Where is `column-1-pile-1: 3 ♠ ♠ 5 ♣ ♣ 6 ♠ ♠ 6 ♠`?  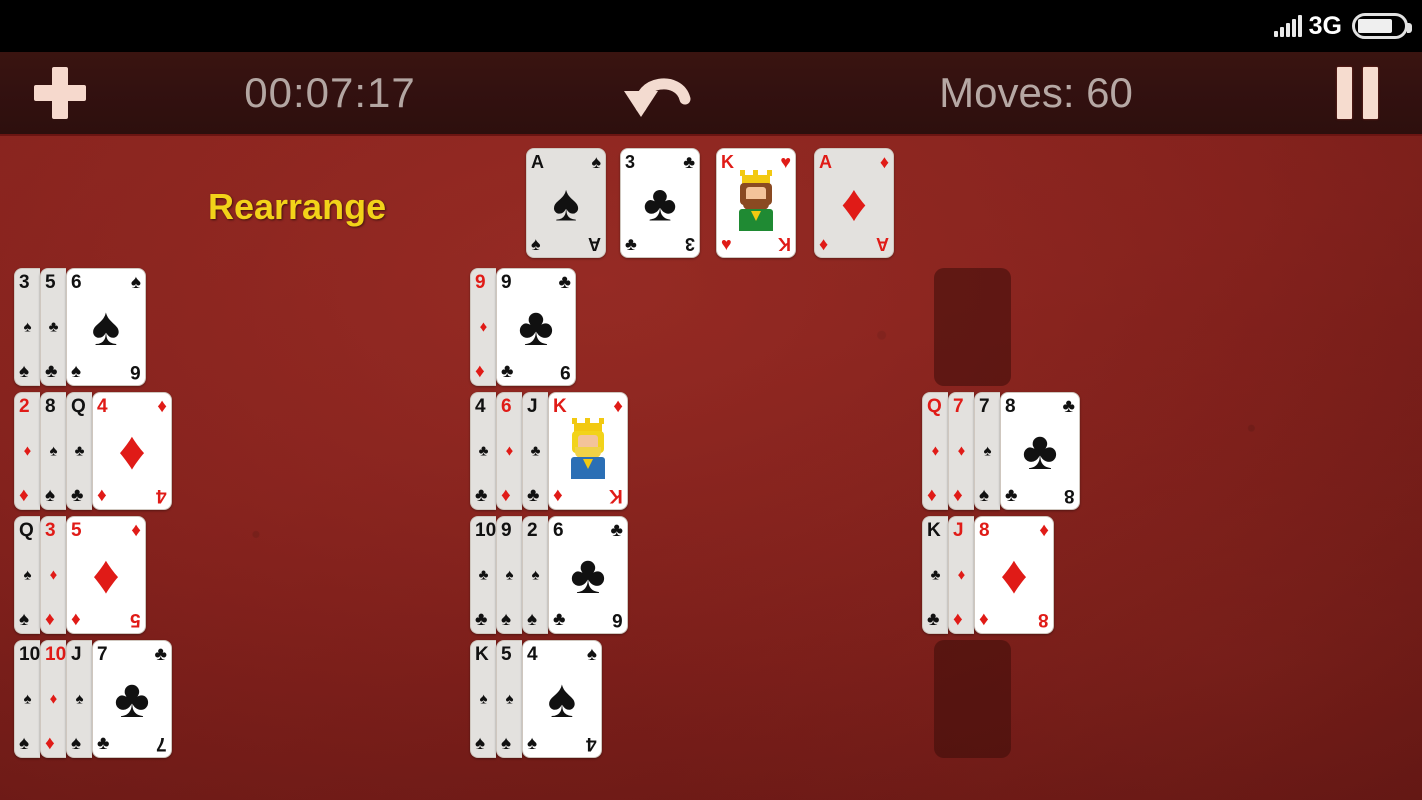
column-1-pile-1: 3 ♠ ♠ 5 ♣ ♣ 6 ♠ ♠ 6 ♠ is located at coordinates (80, 327).